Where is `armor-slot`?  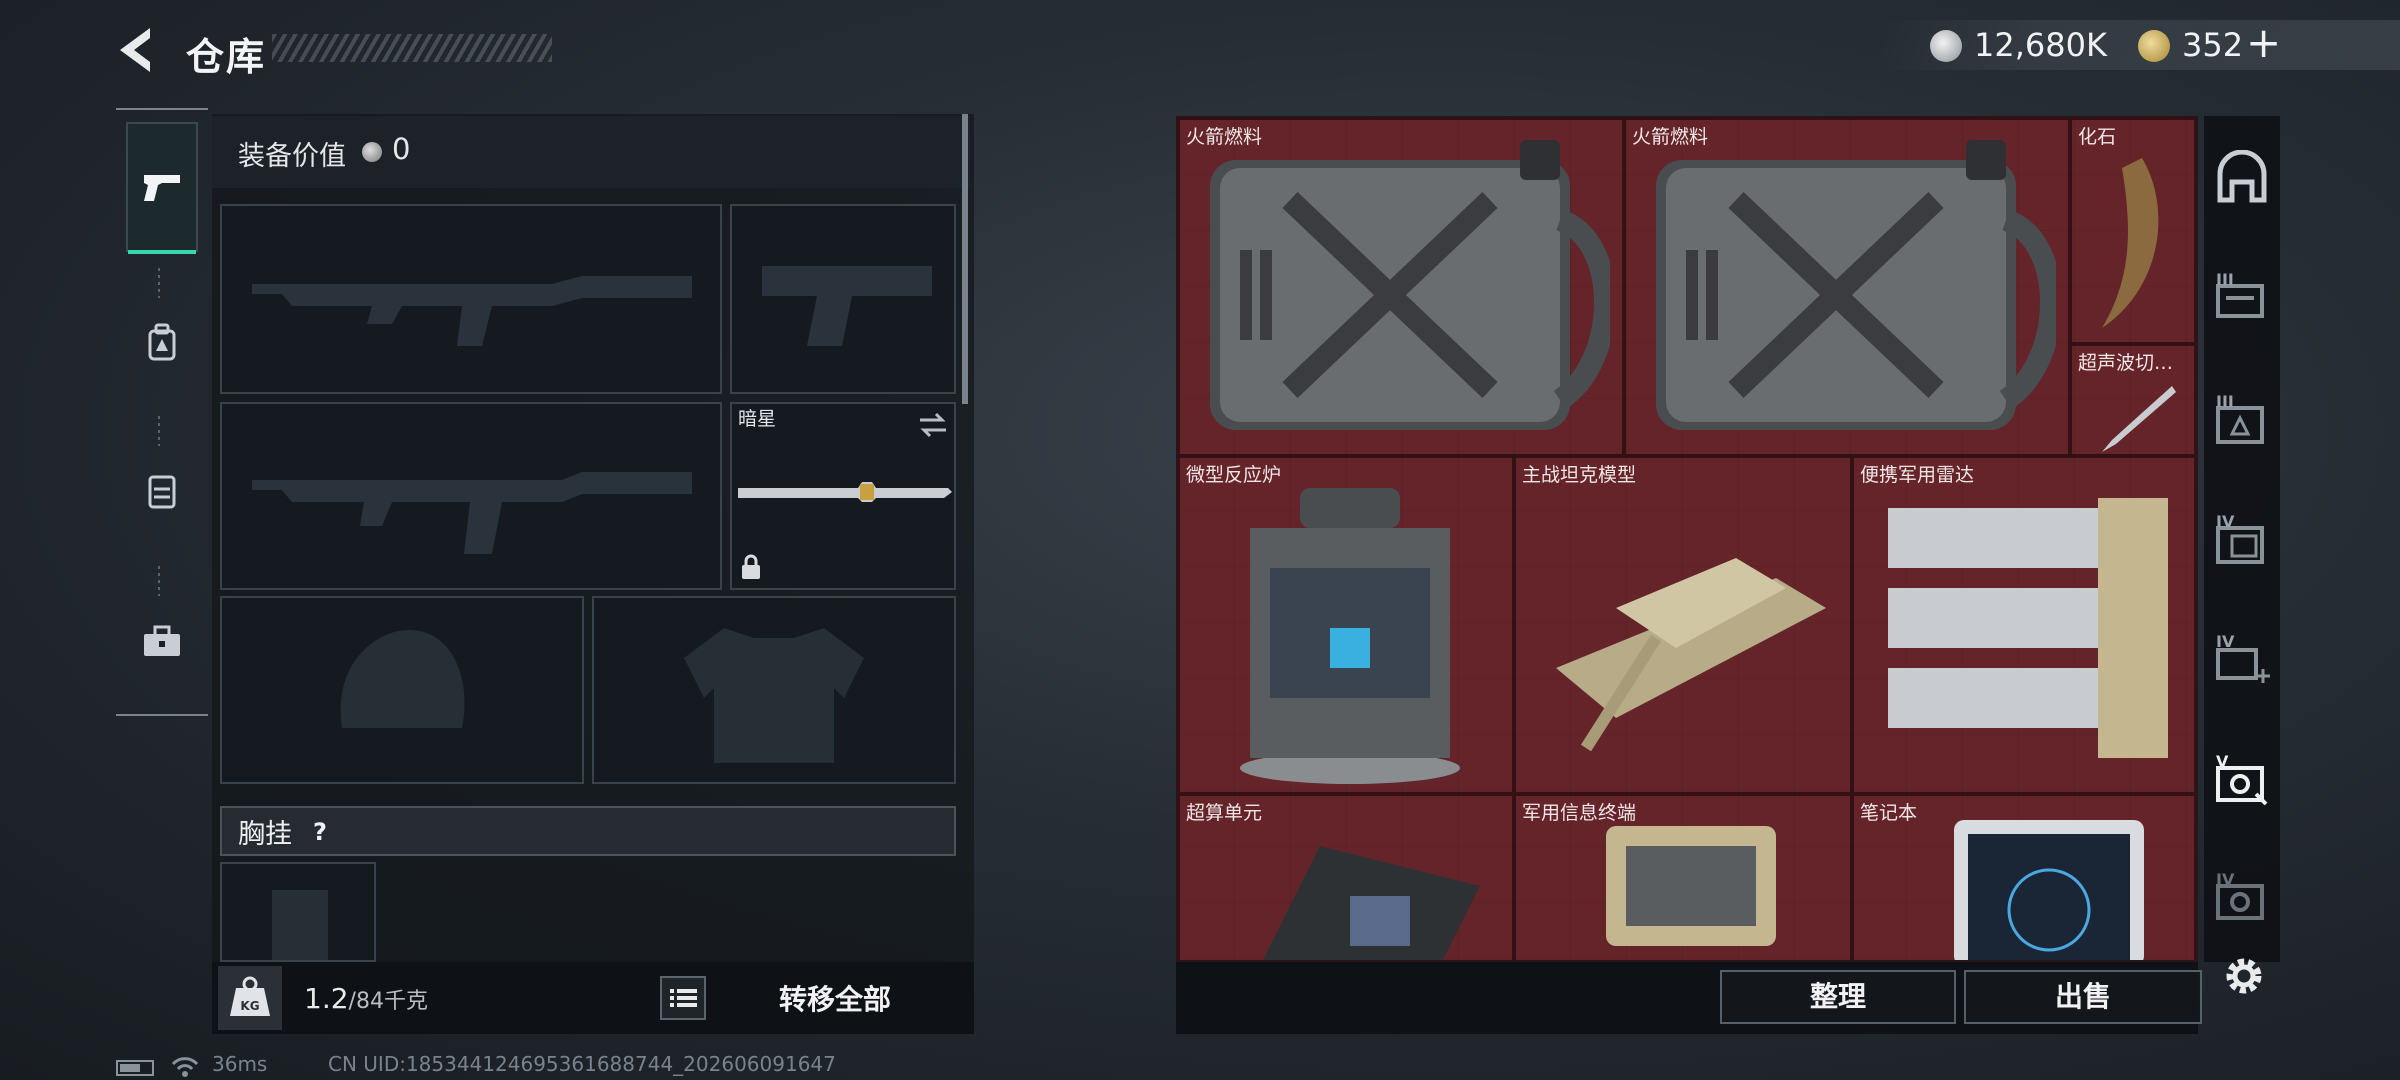 armor-slot is located at coordinates (774, 690).